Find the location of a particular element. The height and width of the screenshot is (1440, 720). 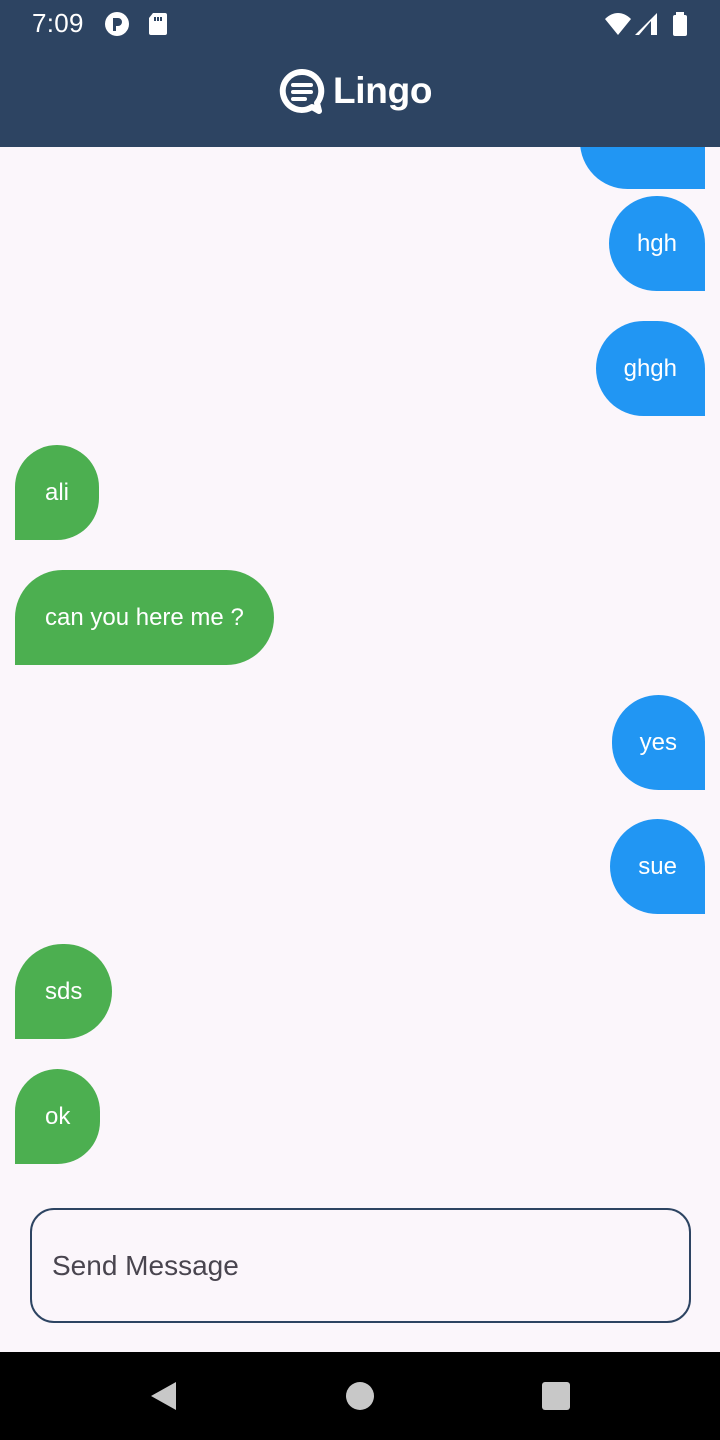

received-message-bubble: sds is located at coordinates (64, 991).